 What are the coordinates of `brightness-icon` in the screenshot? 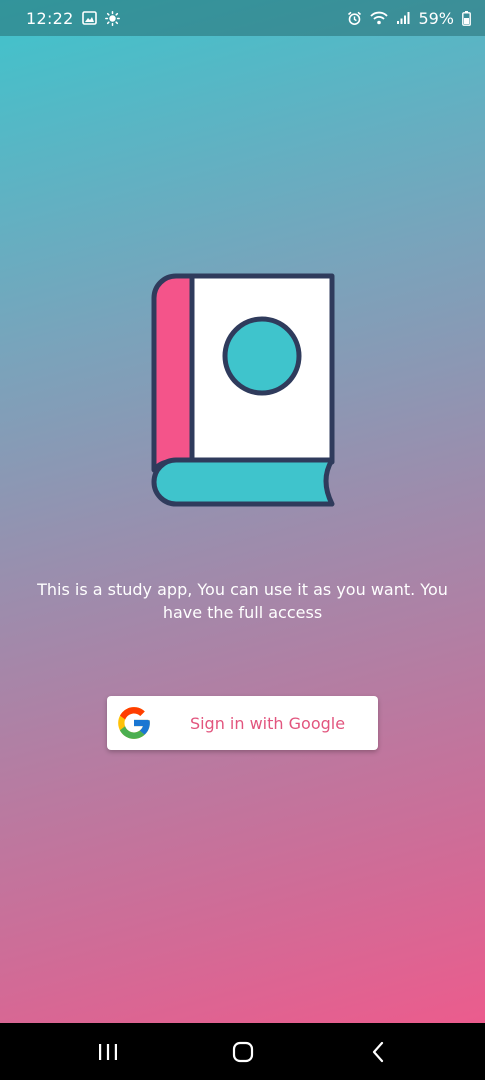 It's located at (112, 18).